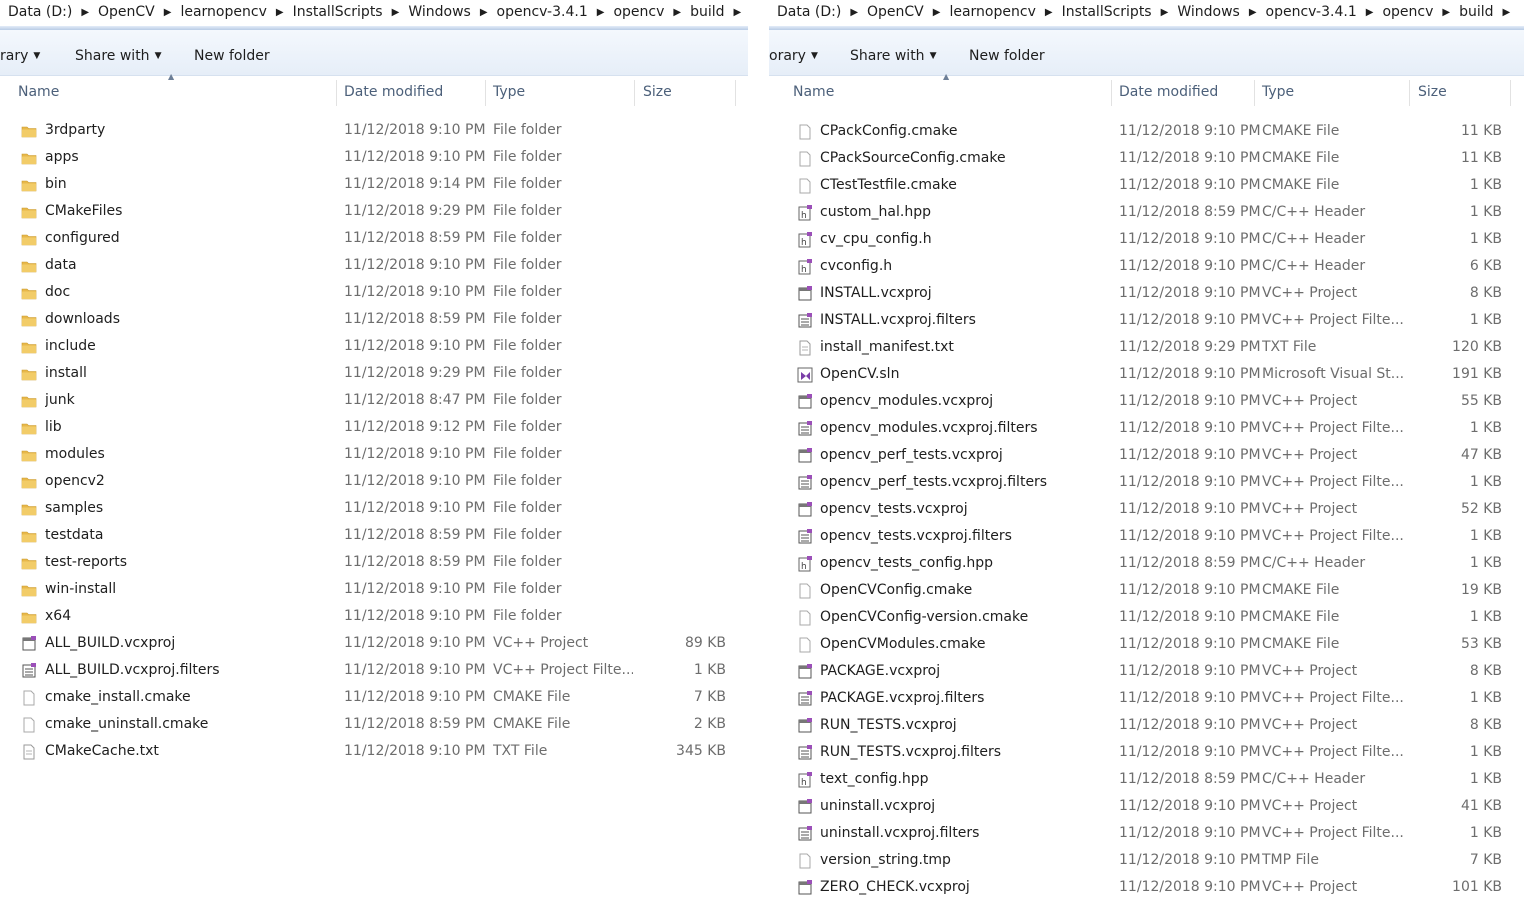 The image size is (1524, 906). Describe the element at coordinates (102, 751) in the screenshot. I see `file-name: CMakeCache.txt` at that location.